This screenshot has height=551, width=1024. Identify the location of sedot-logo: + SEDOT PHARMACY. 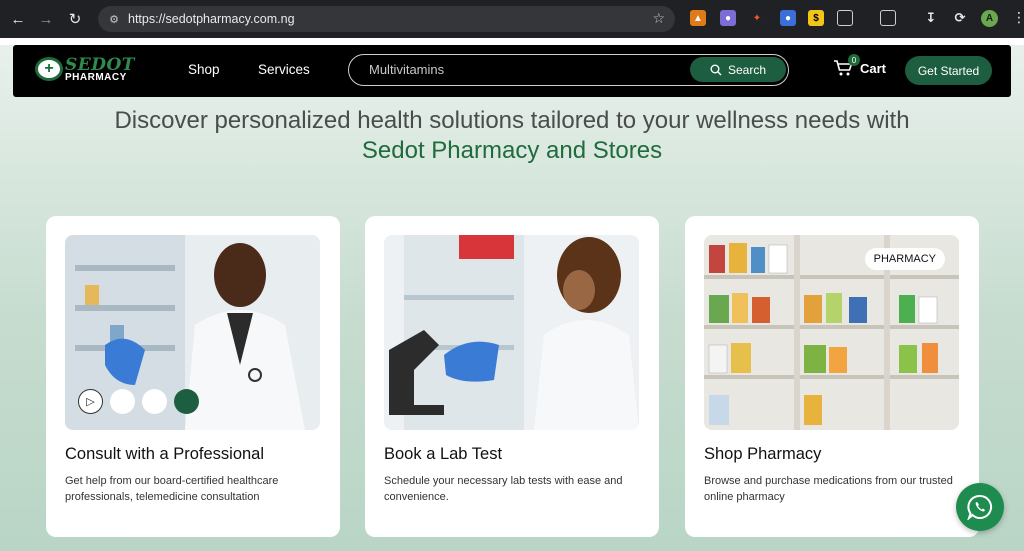
(91, 70).